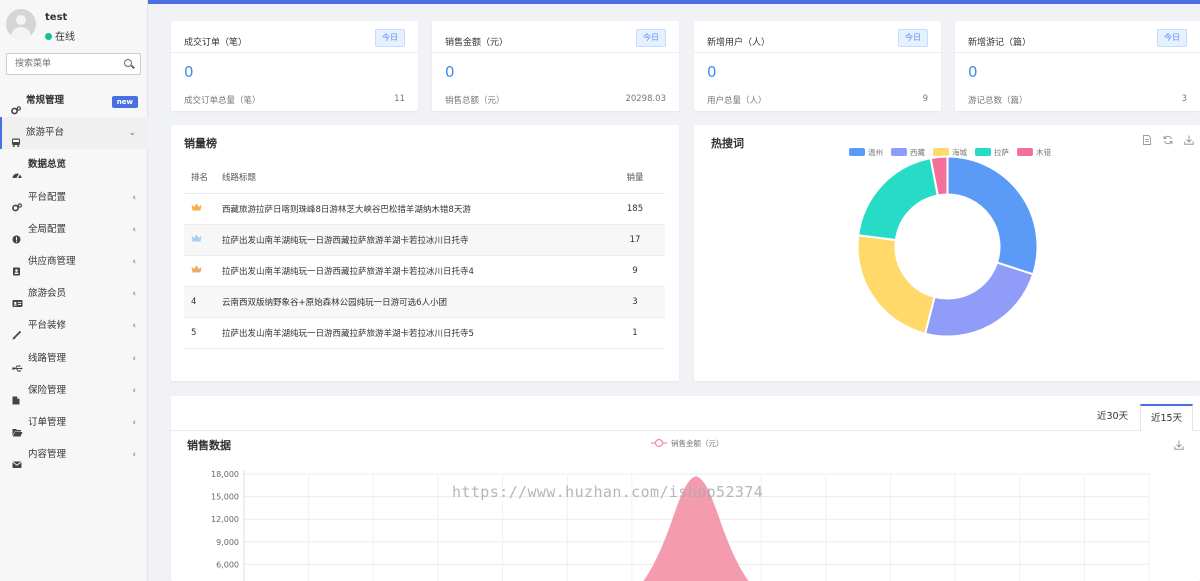 This screenshot has height=581, width=1200. What do you see at coordinates (1000, 43) in the screenshot?
I see `stat-title: 新增游记（篇）` at bounding box center [1000, 43].